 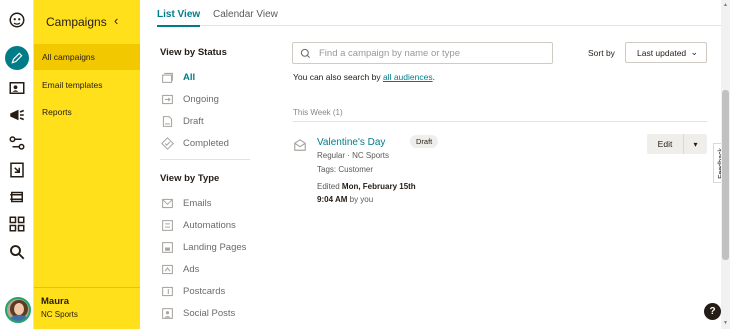 I want to click on search-icon, so click(x=17, y=252).